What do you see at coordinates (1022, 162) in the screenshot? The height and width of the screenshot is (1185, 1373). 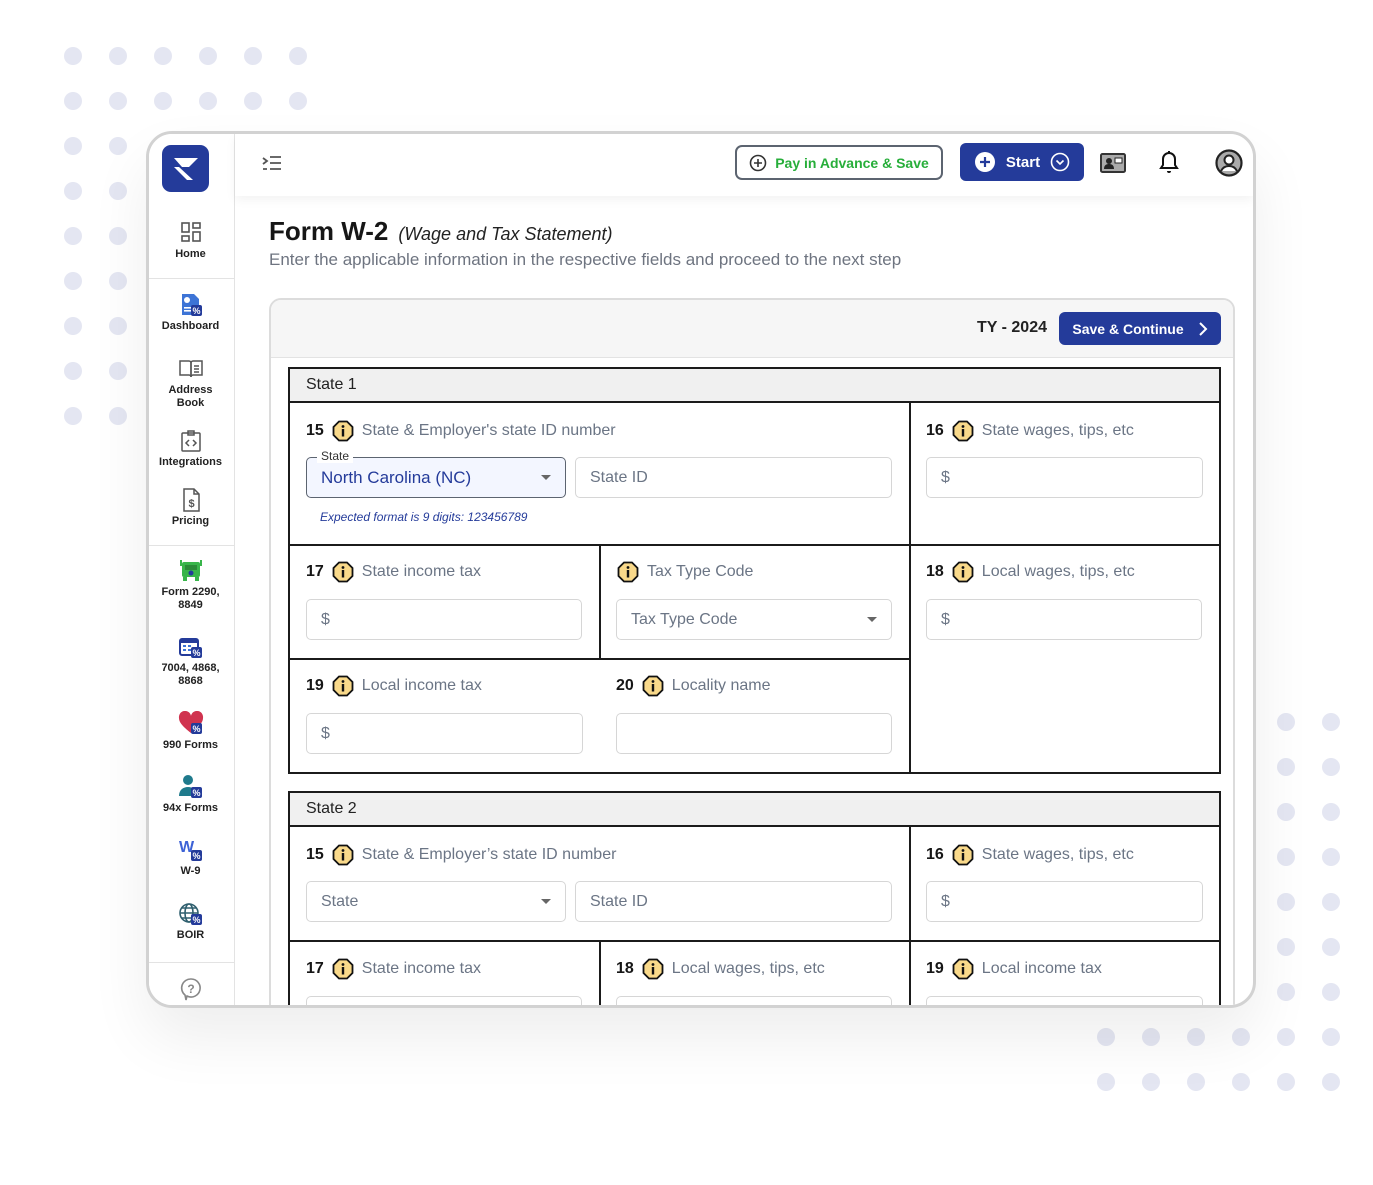 I see `start-button: Start` at bounding box center [1022, 162].